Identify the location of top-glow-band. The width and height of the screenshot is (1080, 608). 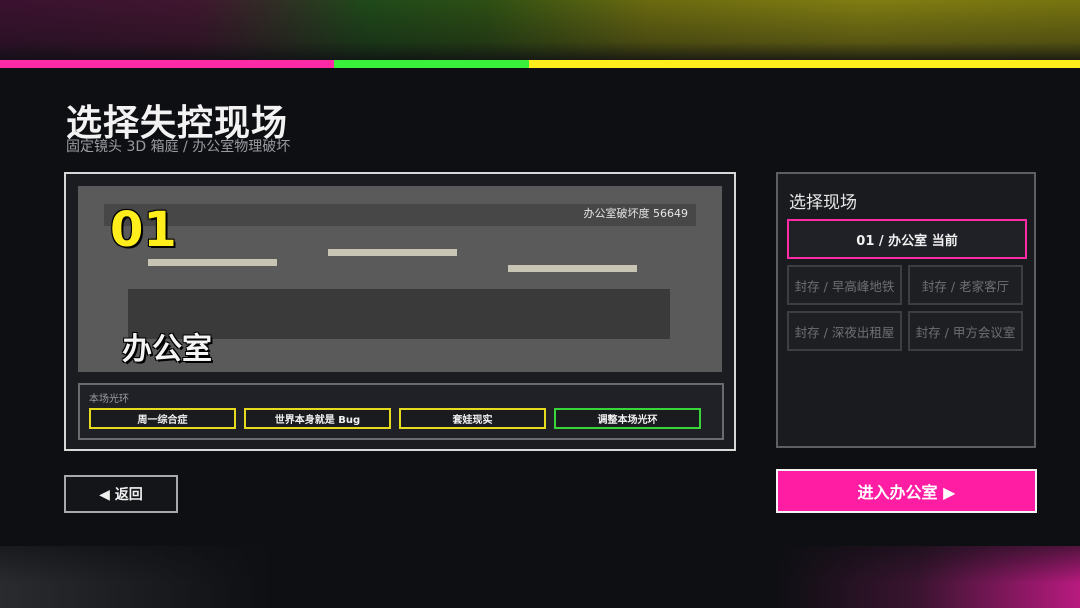
(540, 30).